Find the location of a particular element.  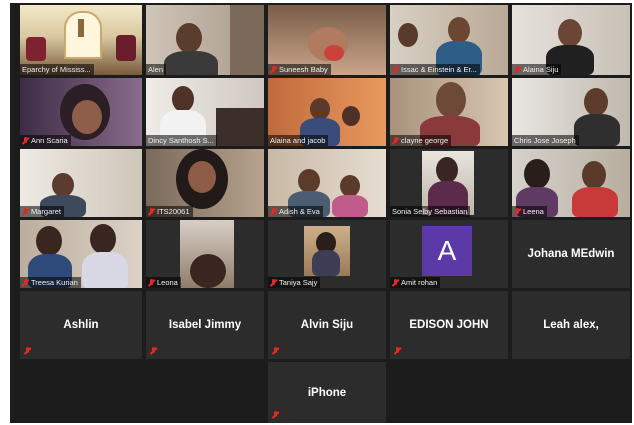

participant-tile-suneesh-baby: Suneesh Baby is located at coordinates (327, 40).